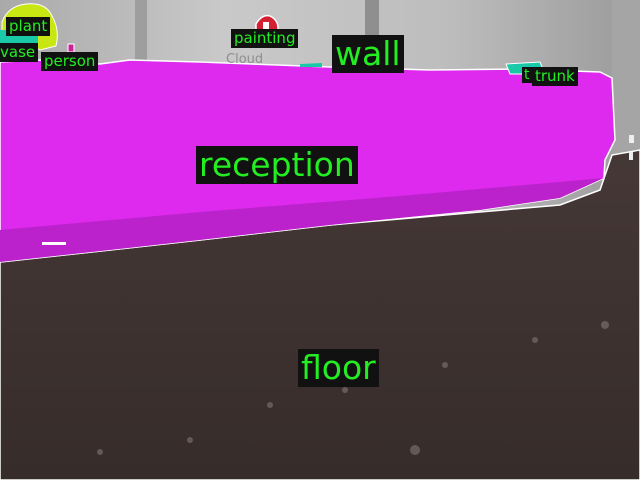  What do you see at coordinates (54, 243) in the screenshot?
I see `reception-desk-mark` at bounding box center [54, 243].